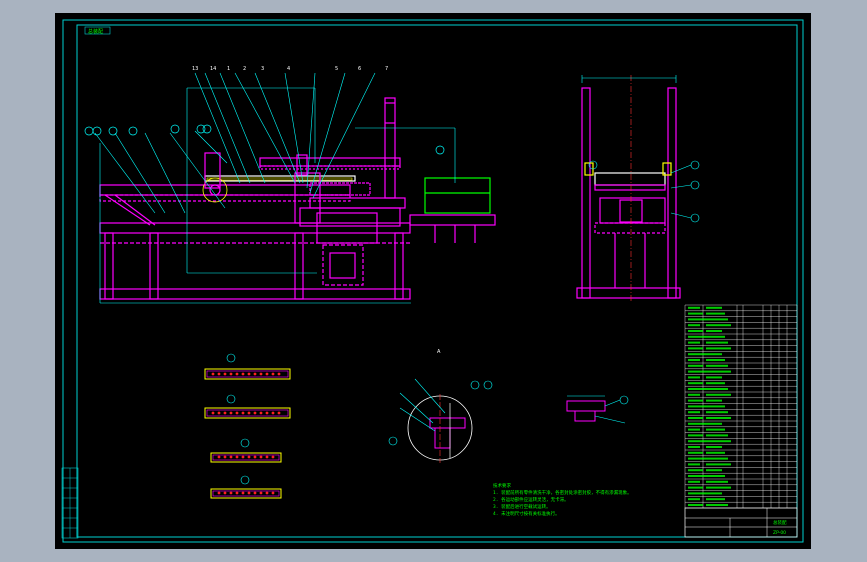 The width and height of the screenshot is (867, 562). I want to click on balloon-6: 6, so click(359, 69).